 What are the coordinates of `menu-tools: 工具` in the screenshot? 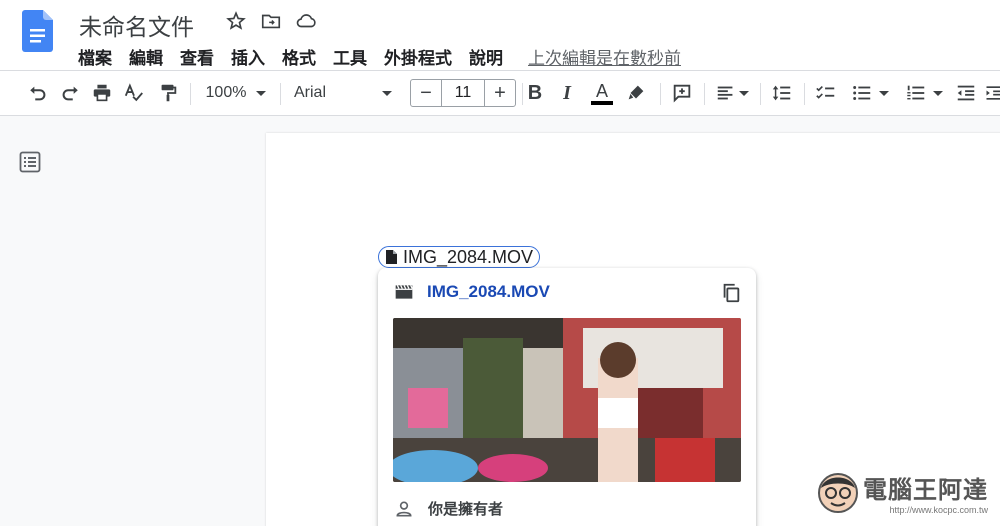 It's located at (350, 56).